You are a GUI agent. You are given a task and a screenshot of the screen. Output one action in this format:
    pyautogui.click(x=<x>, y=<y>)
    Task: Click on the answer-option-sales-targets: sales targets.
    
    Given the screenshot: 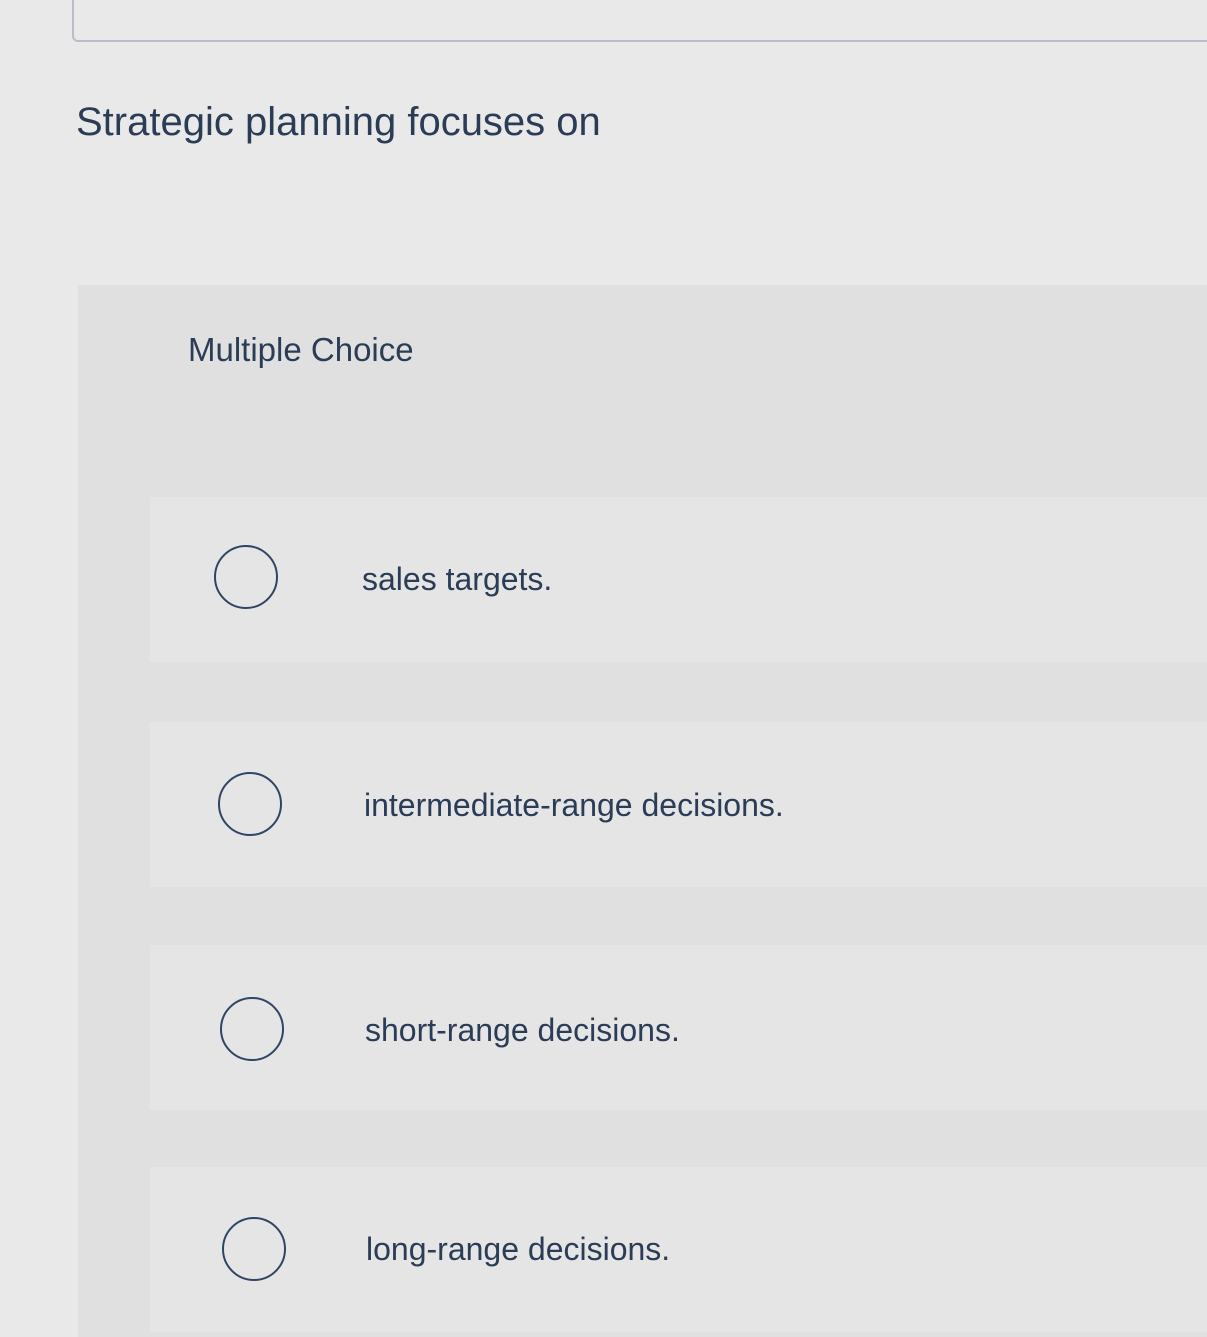 What is the action you would take?
    pyautogui.click(x=678, y=579)
    